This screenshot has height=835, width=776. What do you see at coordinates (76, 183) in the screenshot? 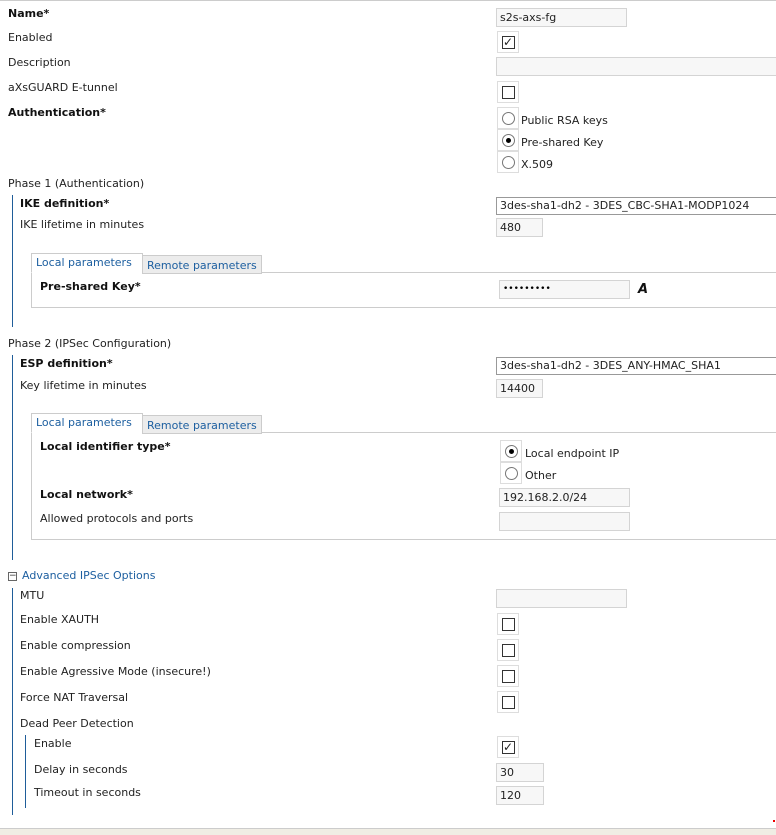
I see `phase1-title: Phase 1 (Authentication)` at bounding box center [76, 183].